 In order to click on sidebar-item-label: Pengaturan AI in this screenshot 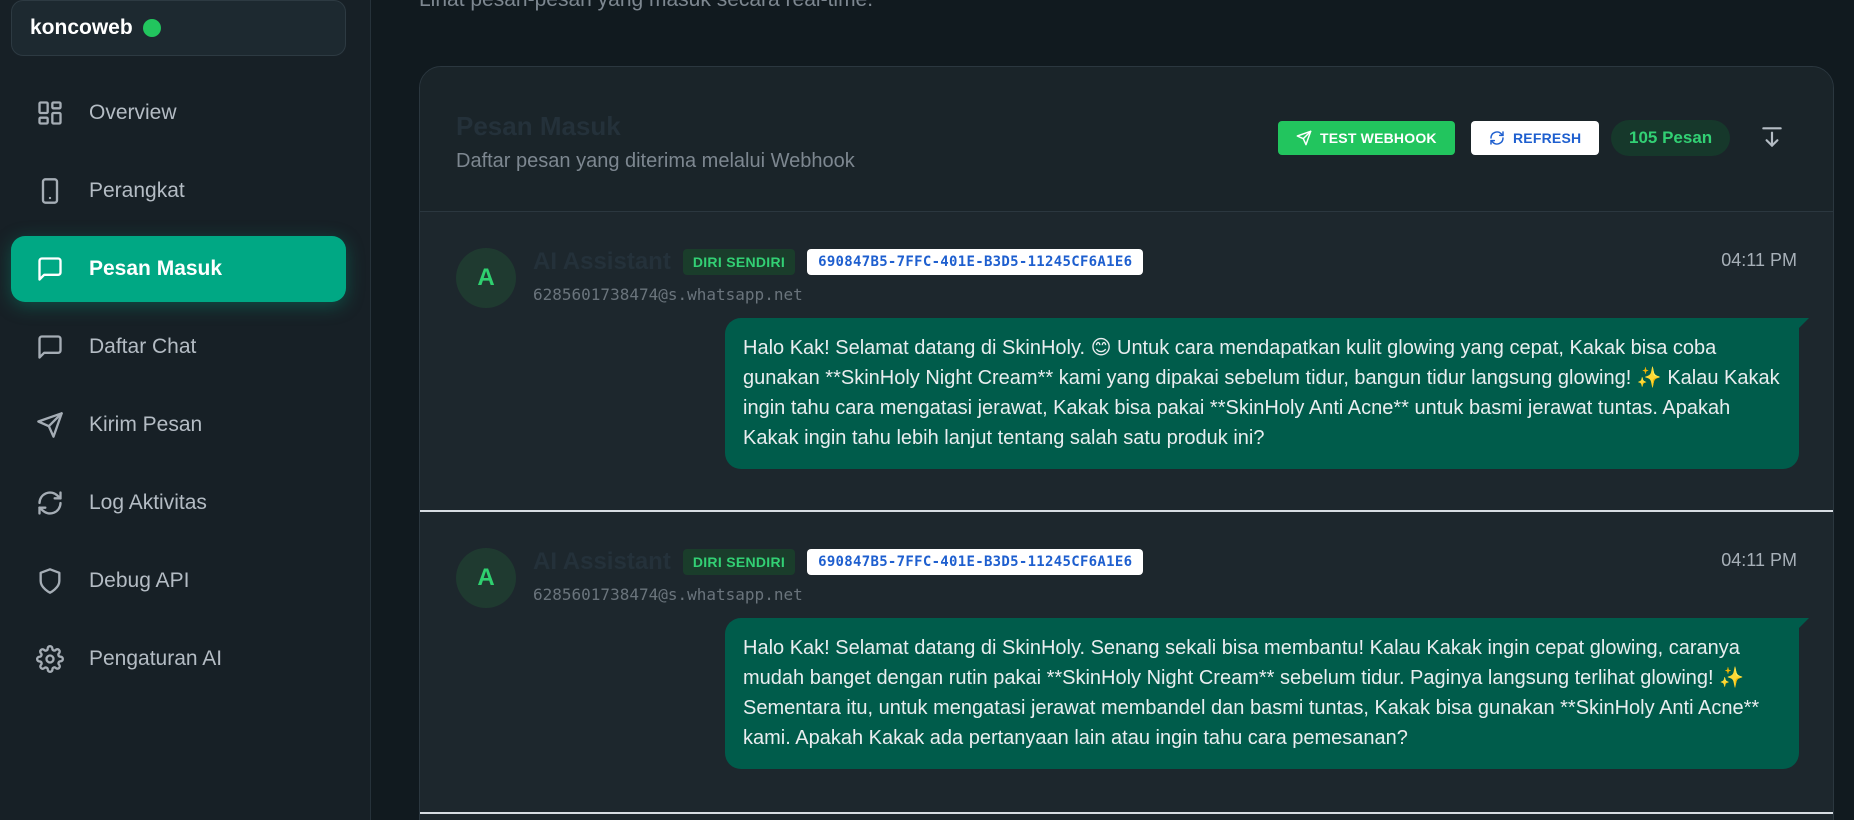, I will do `click(156, 658)`.